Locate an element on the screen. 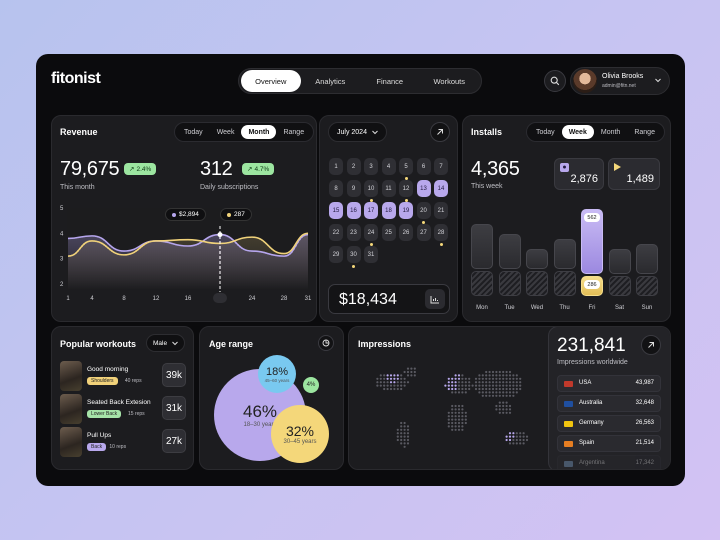  age-bubble: 32% 30–45 years is located at coordinates (300, 434).